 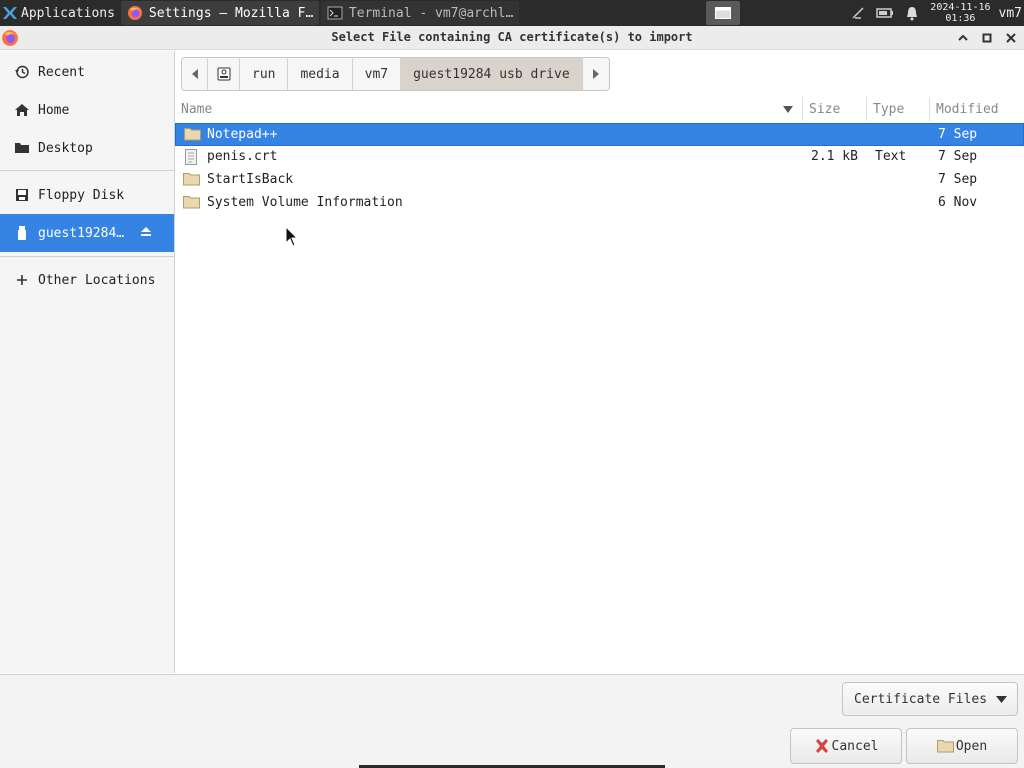 I want to click on maximize-icon, so click(x=987, y=38).